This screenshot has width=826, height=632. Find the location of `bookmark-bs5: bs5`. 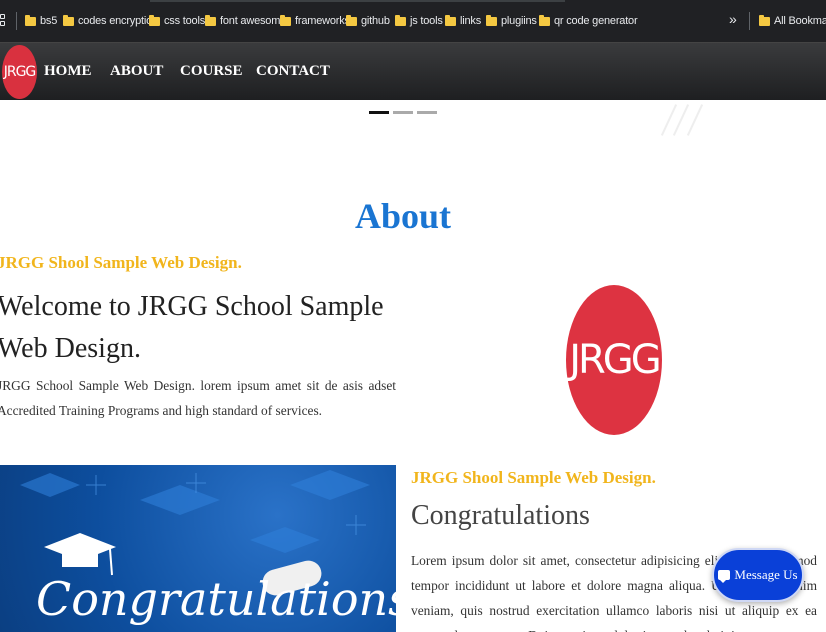

bookmark-bs5: bs5 is located at coordinates (41, 21).